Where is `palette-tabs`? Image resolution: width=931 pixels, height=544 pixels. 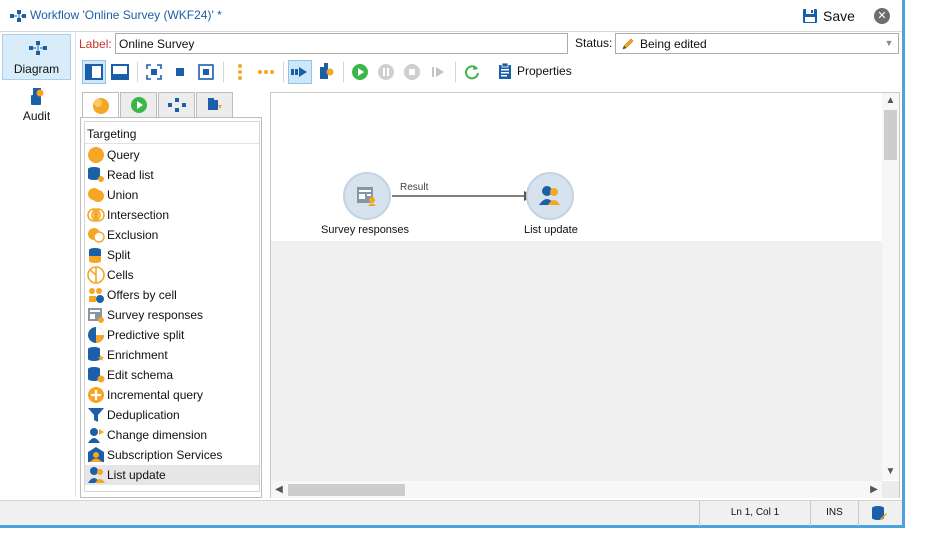
palette-tabs is located at coordinates (173, 105).